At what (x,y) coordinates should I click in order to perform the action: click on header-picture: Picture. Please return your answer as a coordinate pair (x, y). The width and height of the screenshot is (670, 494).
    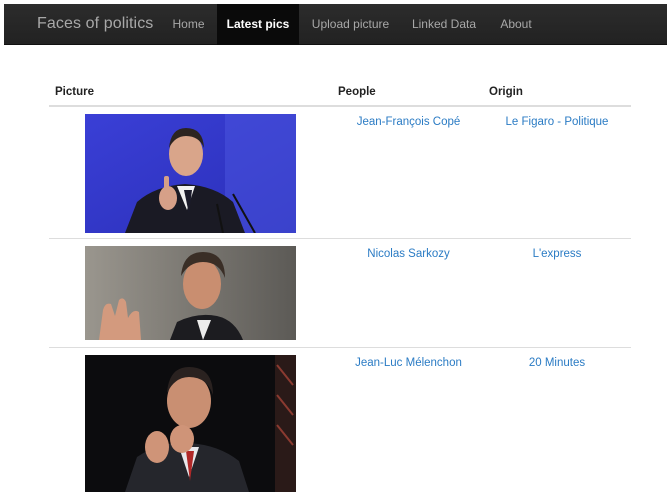
    Looking at the image, I should click on (74, 92).